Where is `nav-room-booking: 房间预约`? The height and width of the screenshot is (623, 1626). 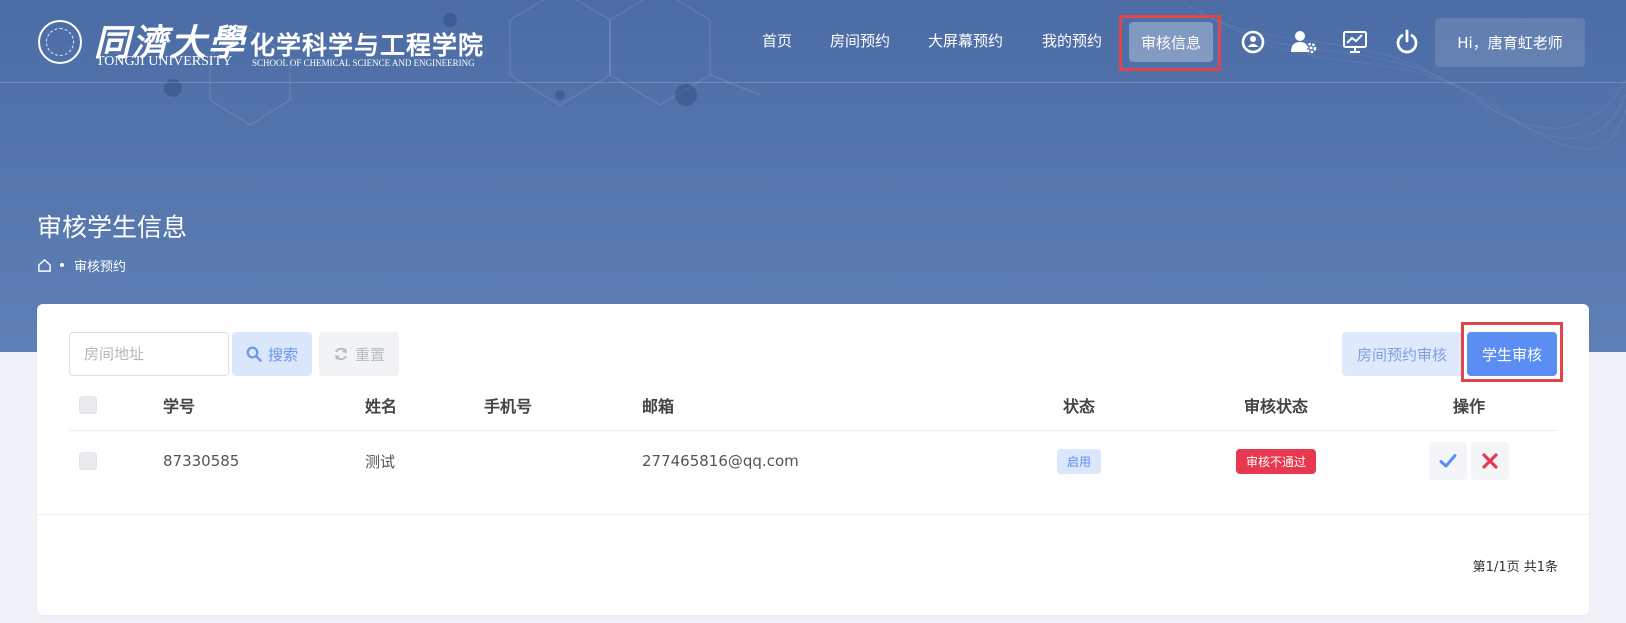 nav-room-booking: 房间预约 is located at coordinates (860, 40).